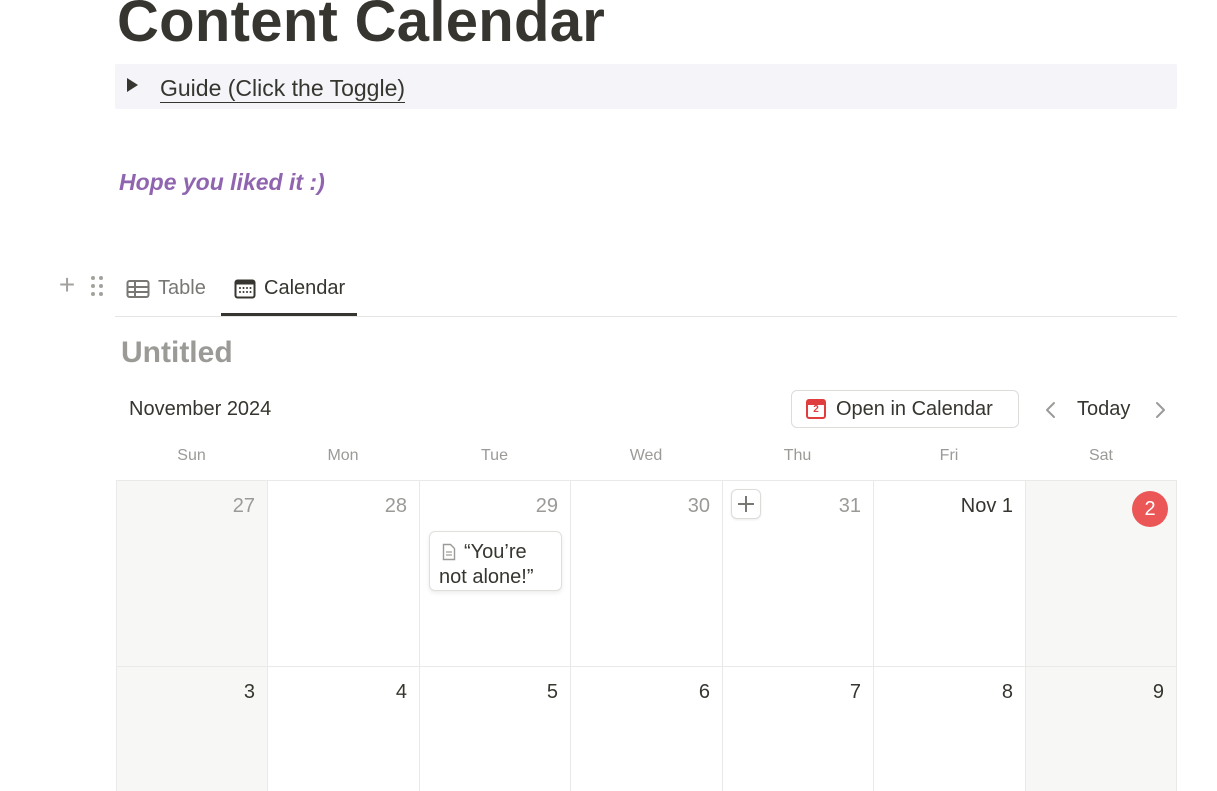  What do you see at coordinates (849, 506) in the screenshot?
I see `day-number: 31` at bounding box center [849, 506].